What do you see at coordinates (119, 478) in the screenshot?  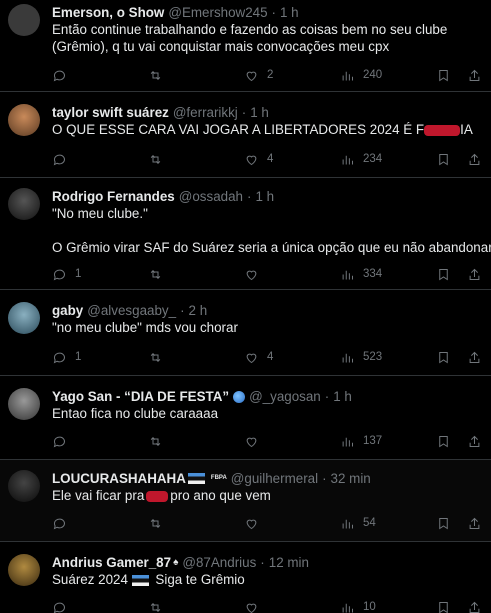 I see `author-name: LOUCURASHAHAHA` at bounding box center [119, 478].